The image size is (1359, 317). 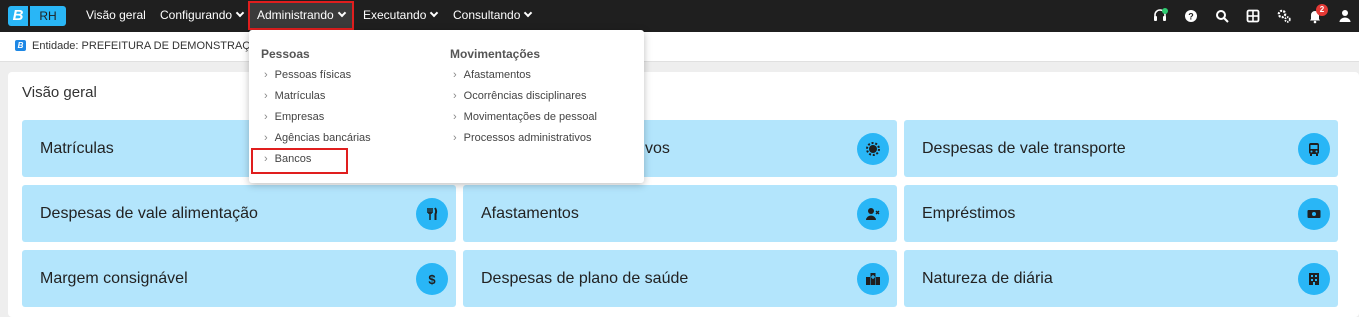 What do you see at coordinates (969, 213) in the screenshot?
I see `card-label: Empréstimos` at bounding box center [969, 213].